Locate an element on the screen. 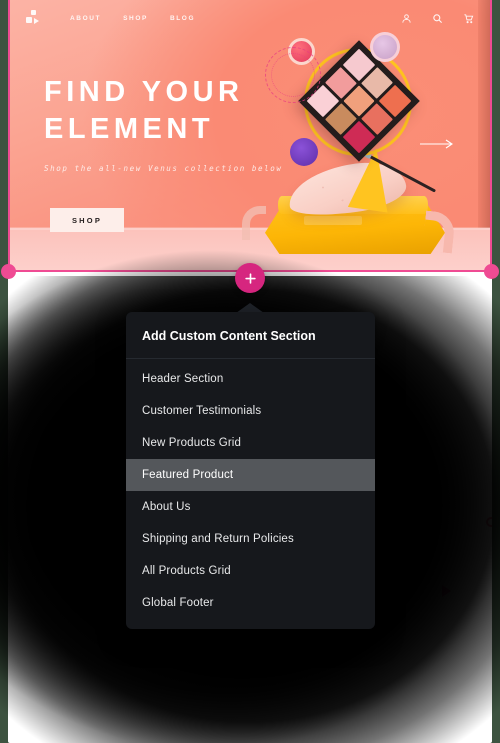  site-navbar: ABOUT SHOP BLOG is located at coordinates (250, 18).